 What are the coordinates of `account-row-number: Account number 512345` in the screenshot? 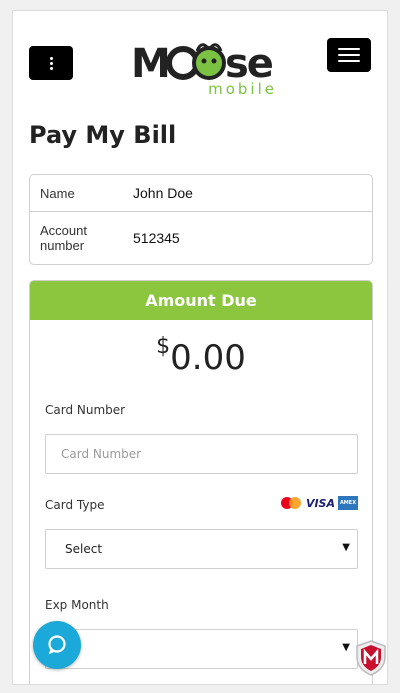 It's located at (201, 238).